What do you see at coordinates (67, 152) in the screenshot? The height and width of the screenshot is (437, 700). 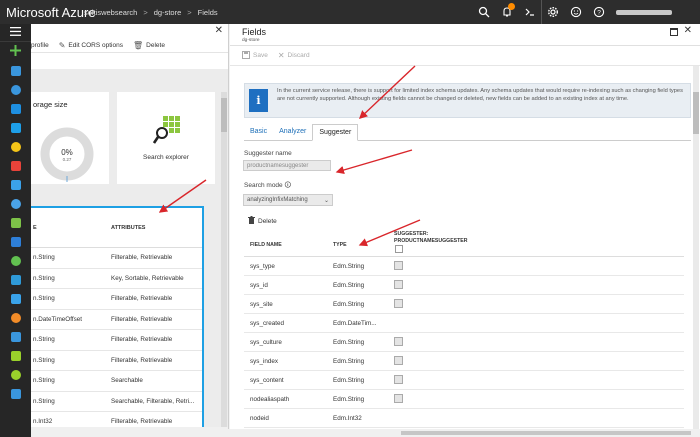 I see `donut-percent: 0%` at bounding box center [67, 152].